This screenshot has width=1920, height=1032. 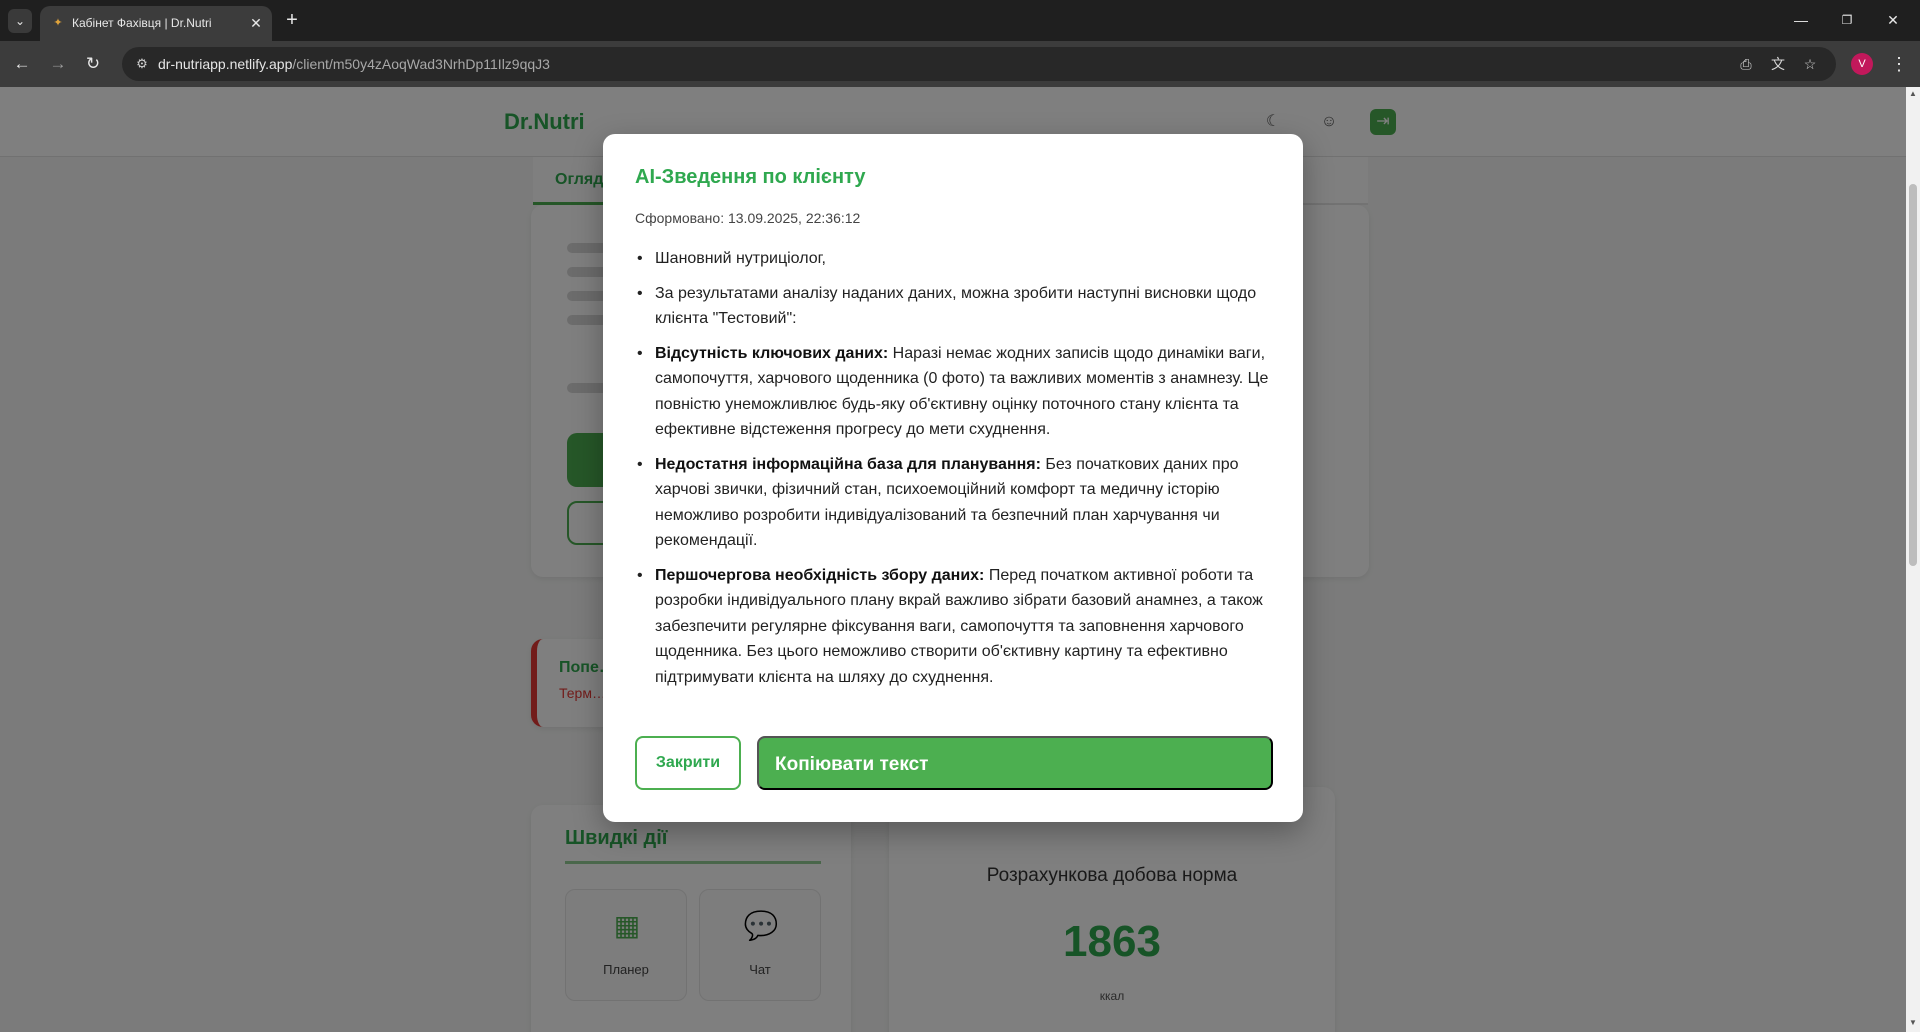 What do you see at coordinates (1913, 375) in the screenshot?
I see `scrollbar-thumb` at bounding box center [1913, 375].